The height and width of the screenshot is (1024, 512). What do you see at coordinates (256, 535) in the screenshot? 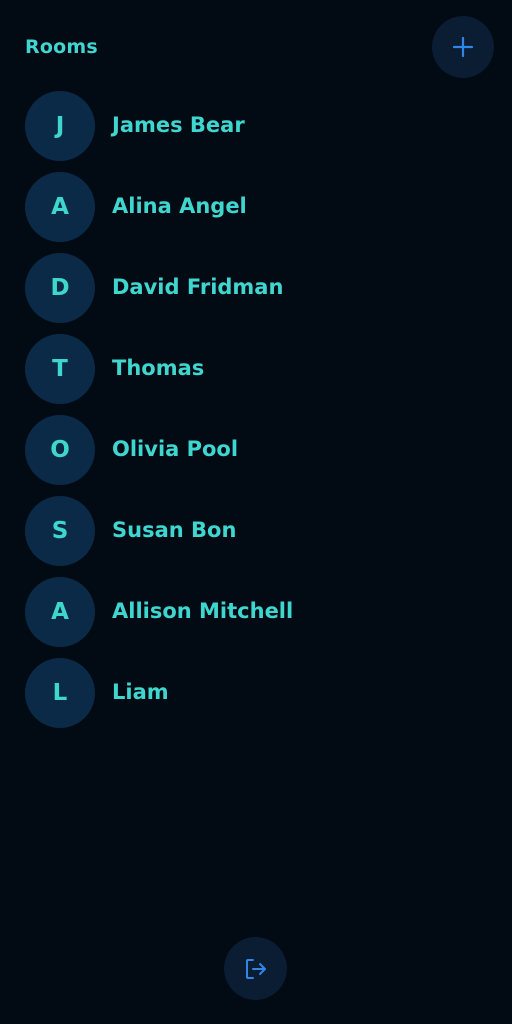
I see `room-item: S Susan Bon` at bounding box center [256, 535].